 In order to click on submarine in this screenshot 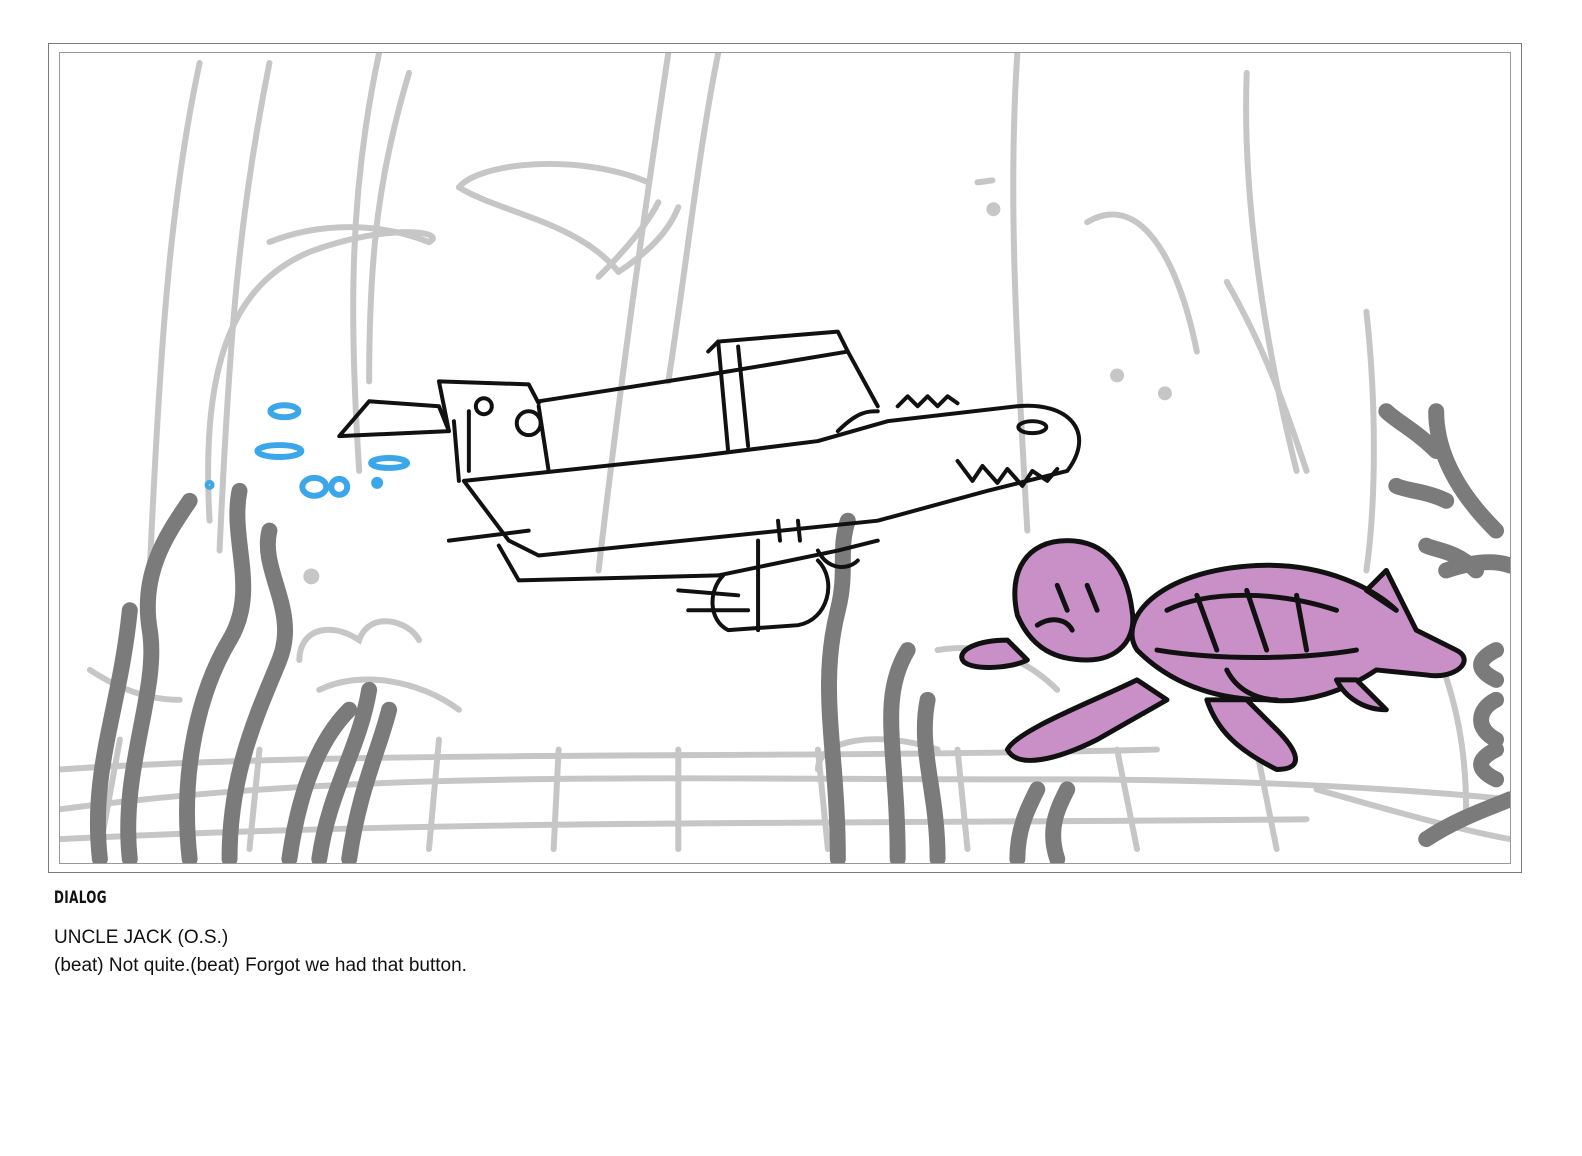, I will do `click(709, 481)`.